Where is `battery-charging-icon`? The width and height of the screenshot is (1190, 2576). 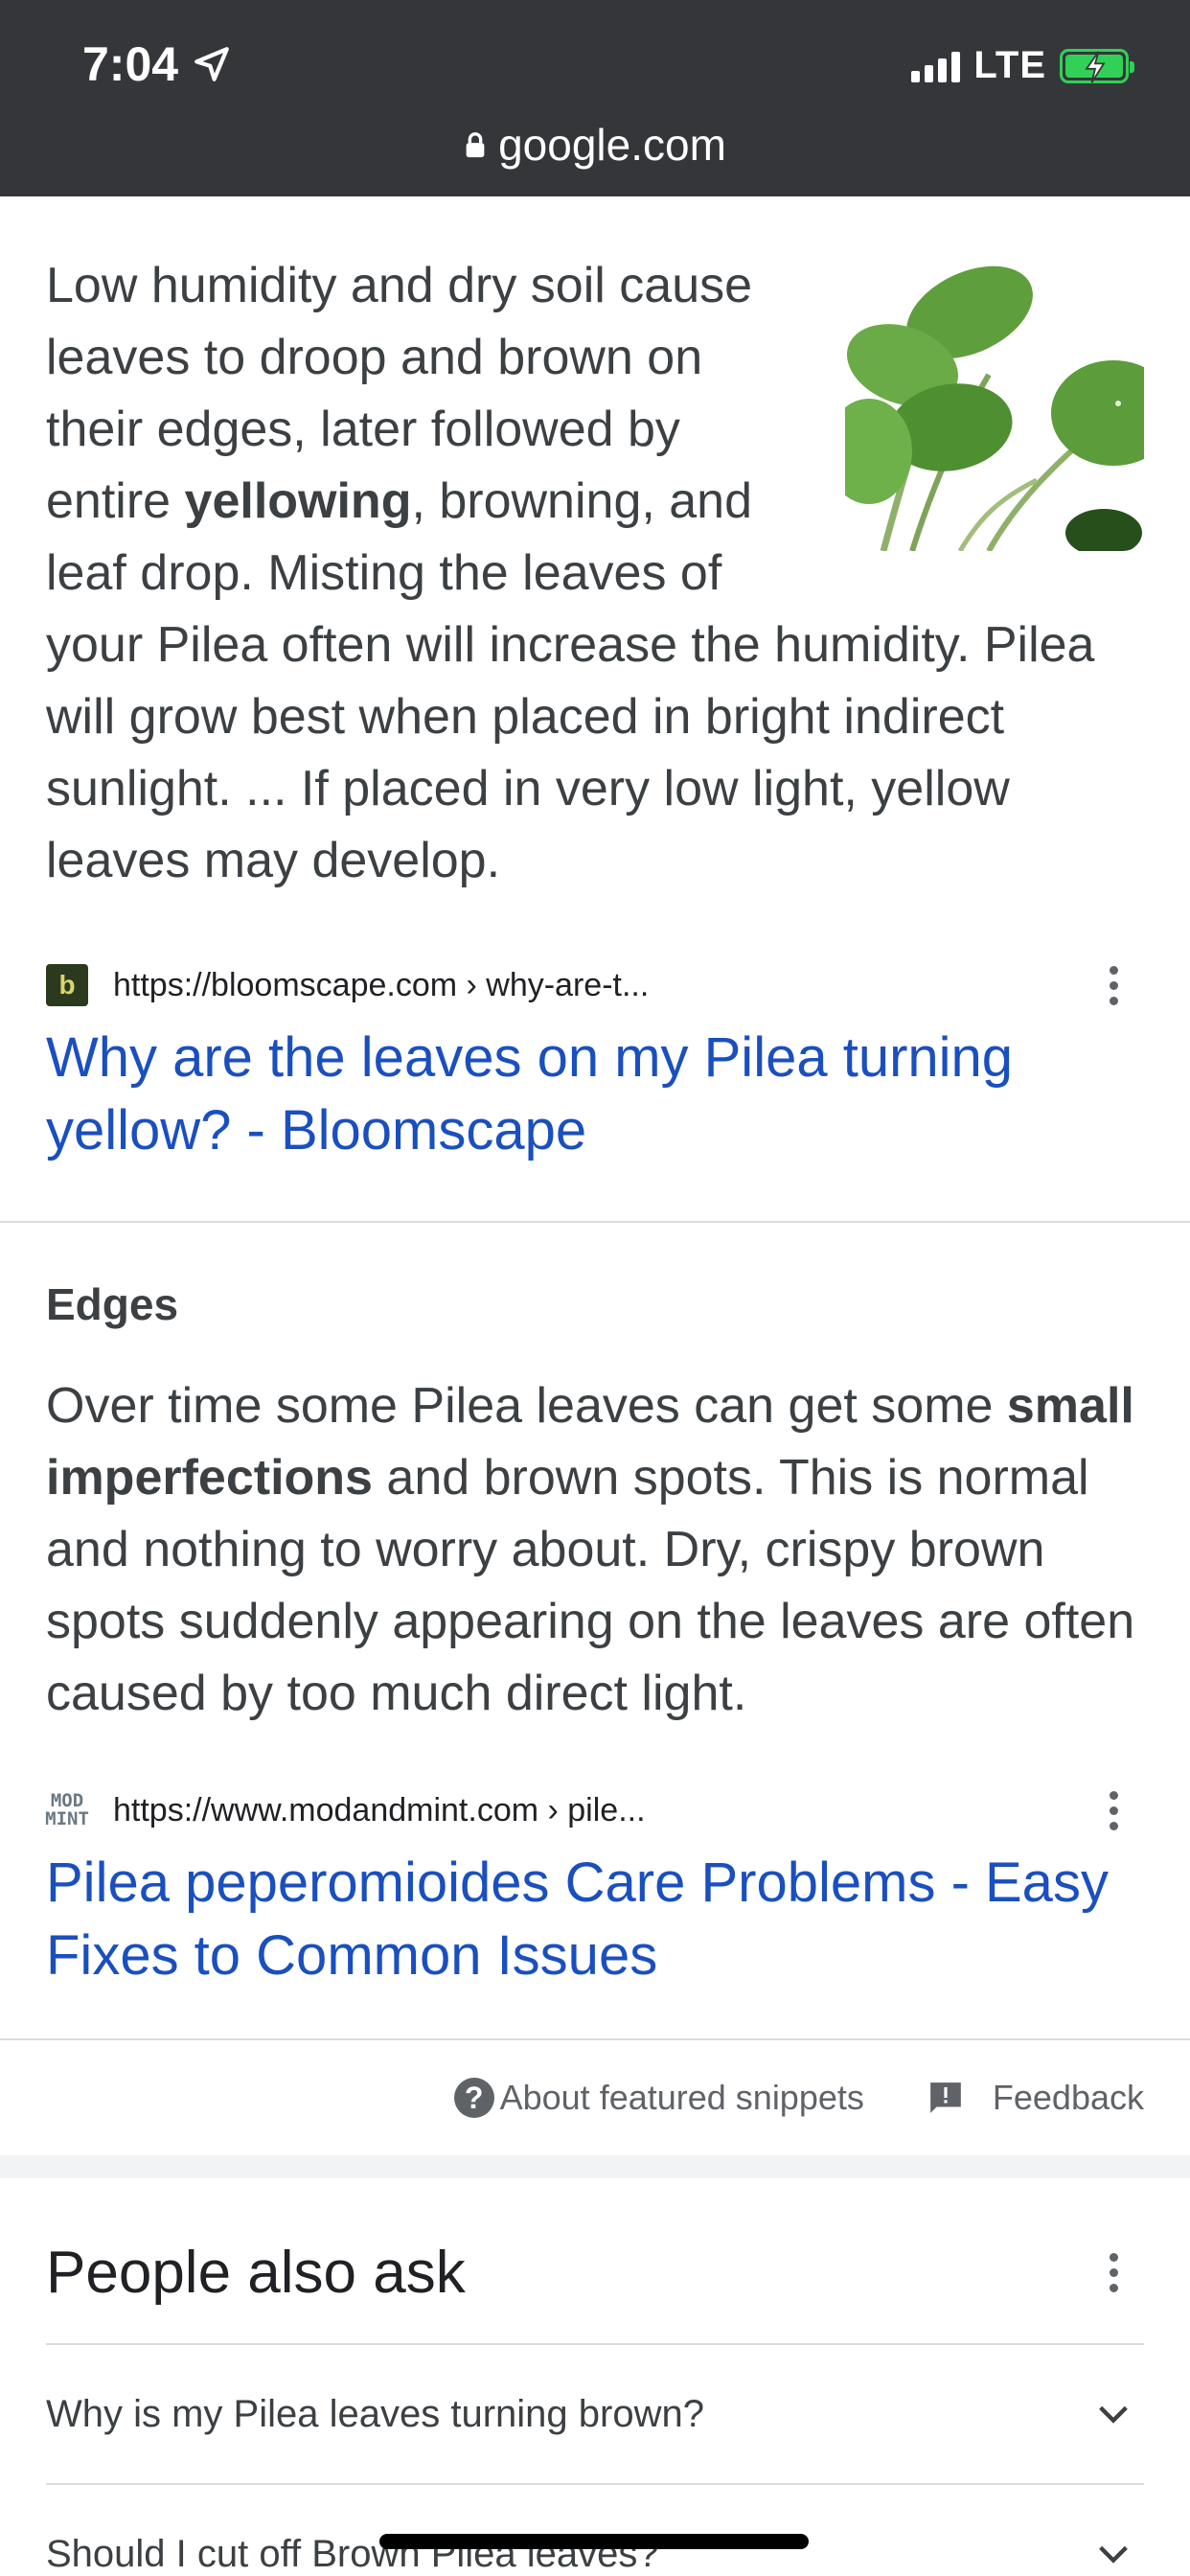
battery-charging-icon is located at coordinates (1097, 65).